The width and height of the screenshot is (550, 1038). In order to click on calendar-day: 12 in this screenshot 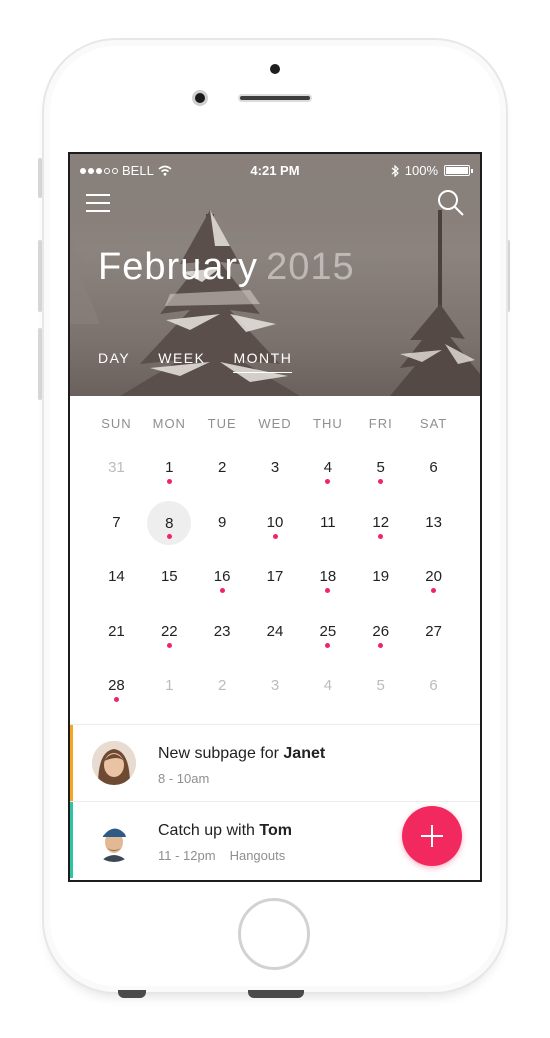, I will do `click(380, 522)`.